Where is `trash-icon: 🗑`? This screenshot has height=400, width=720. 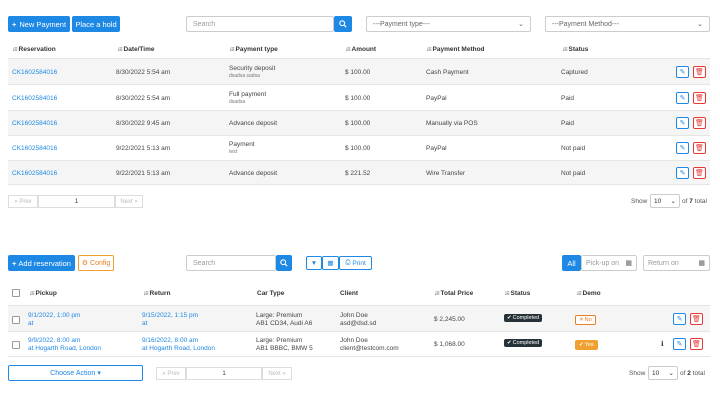 trash-icon: 🗑 is located at coordinates (699, 72).